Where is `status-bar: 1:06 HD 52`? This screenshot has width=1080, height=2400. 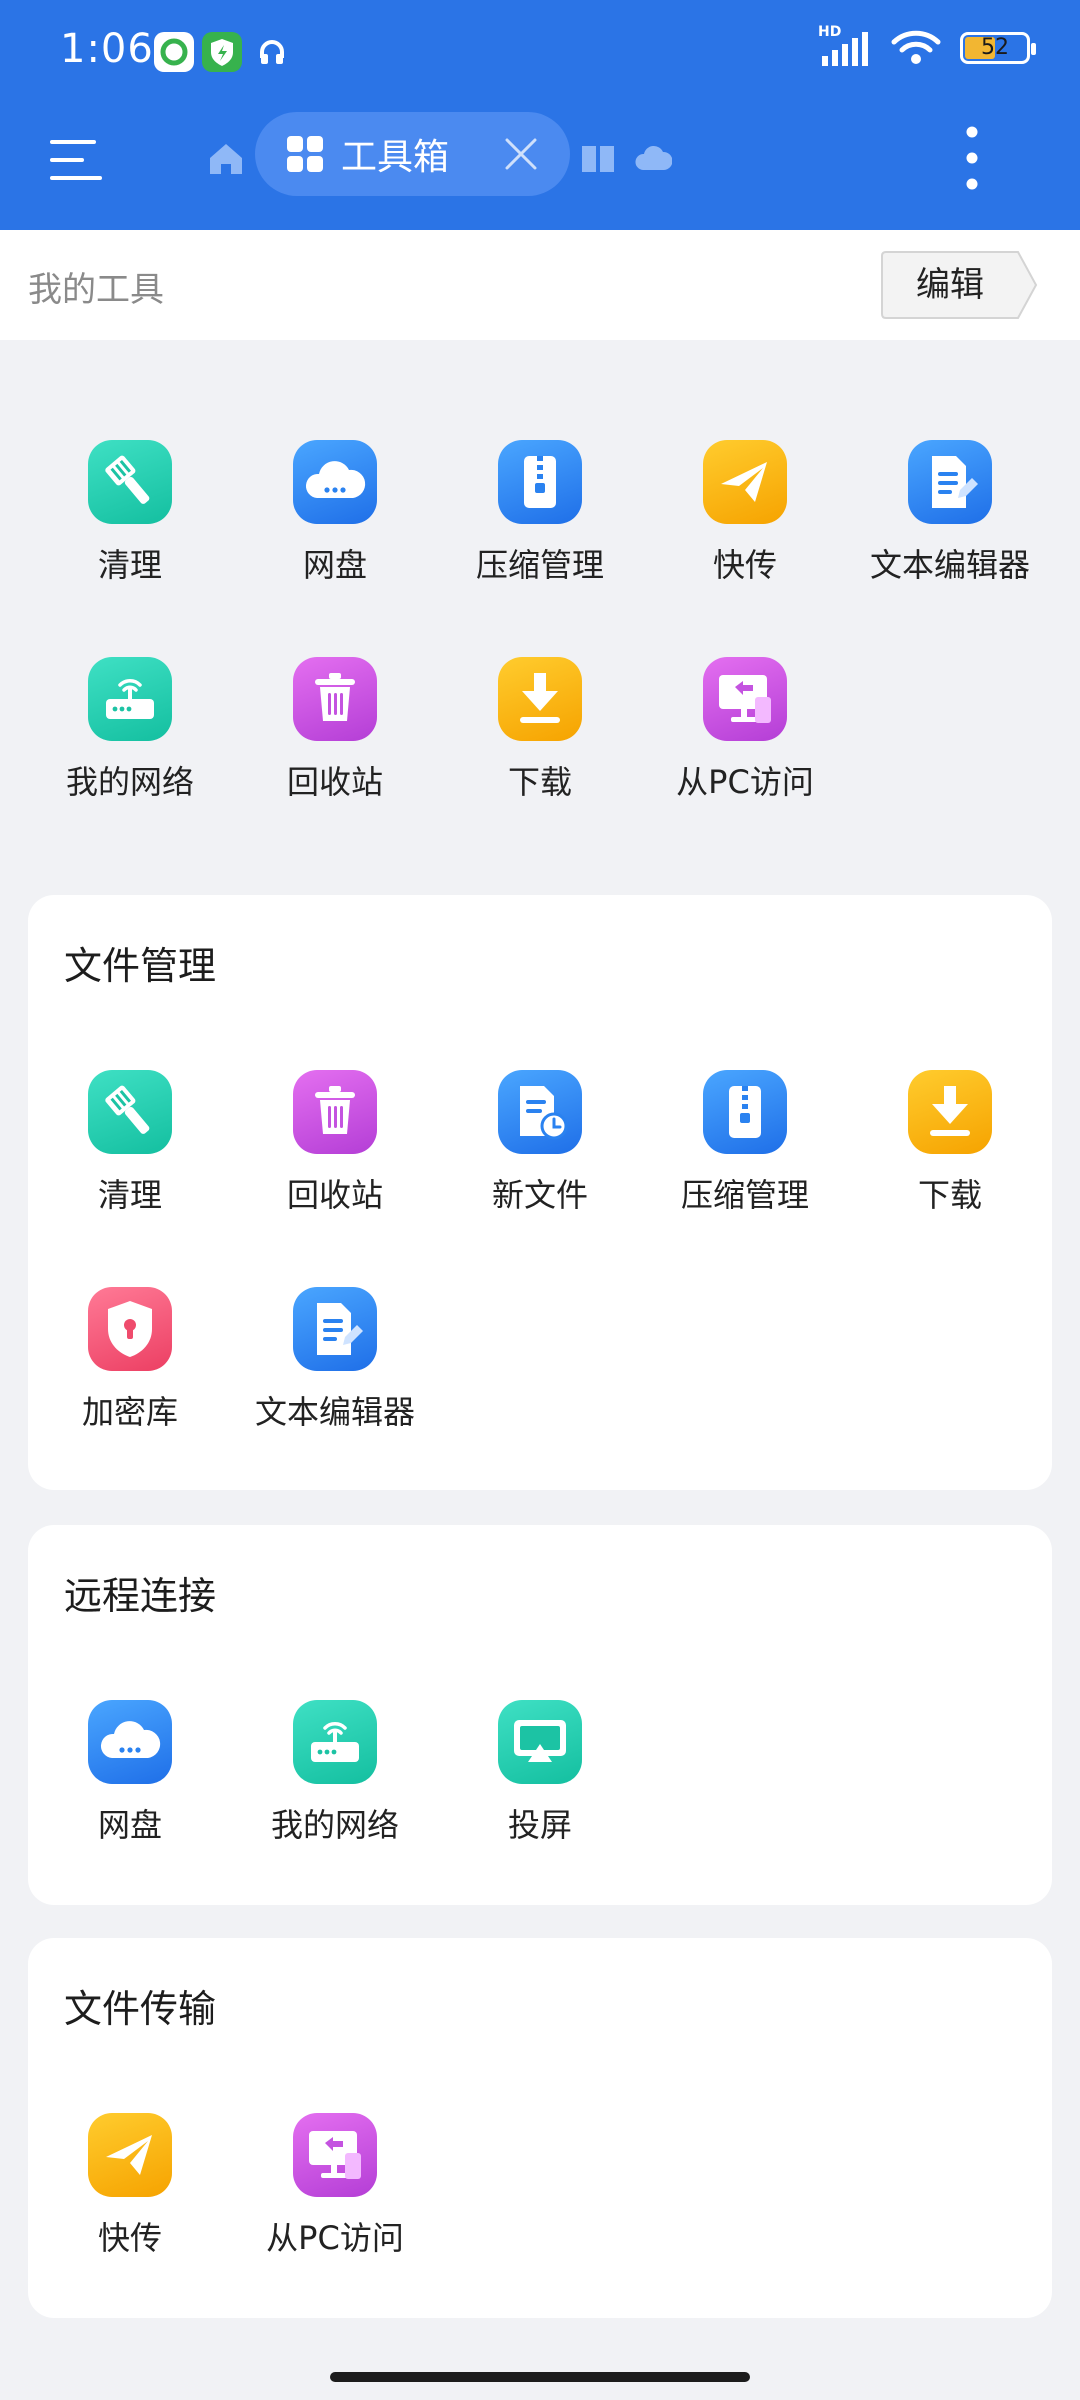 status-bar: 1:06 HD 52 is located at coordinates (540, 50).